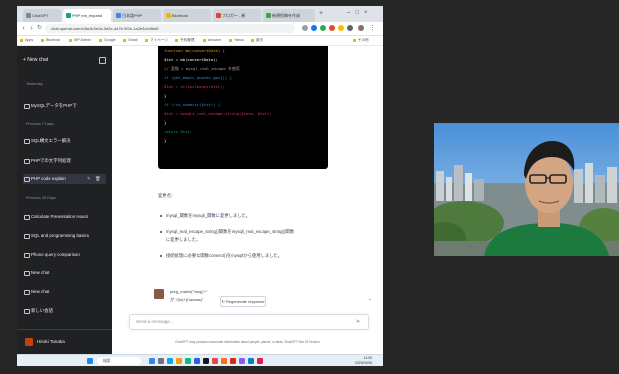 Image resolution: width=619 pixels, height=374 pixels. What do you see at coordinates (184, 40) in the screenshot?
I see `bookmark-item: 予約管理` at bounding box center [184, 40].